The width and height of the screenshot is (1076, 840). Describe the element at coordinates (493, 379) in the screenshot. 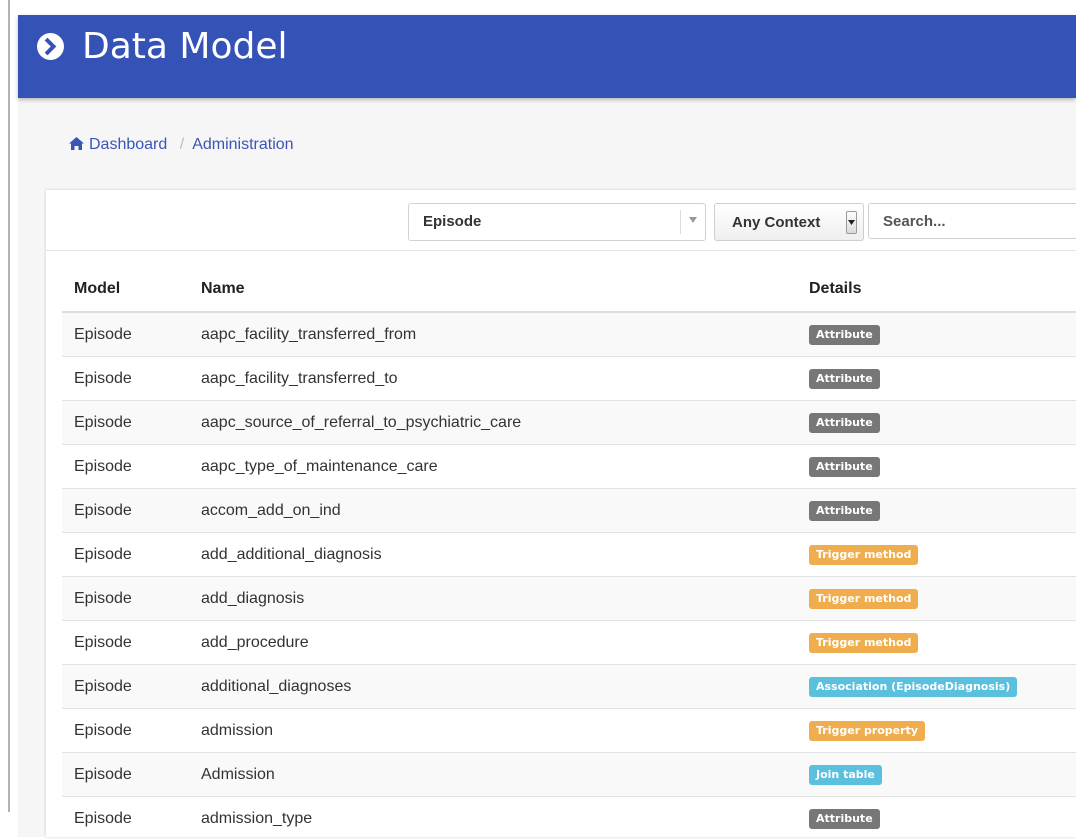

I see `cell-name: aapc_facility_transferred_to` at that location.